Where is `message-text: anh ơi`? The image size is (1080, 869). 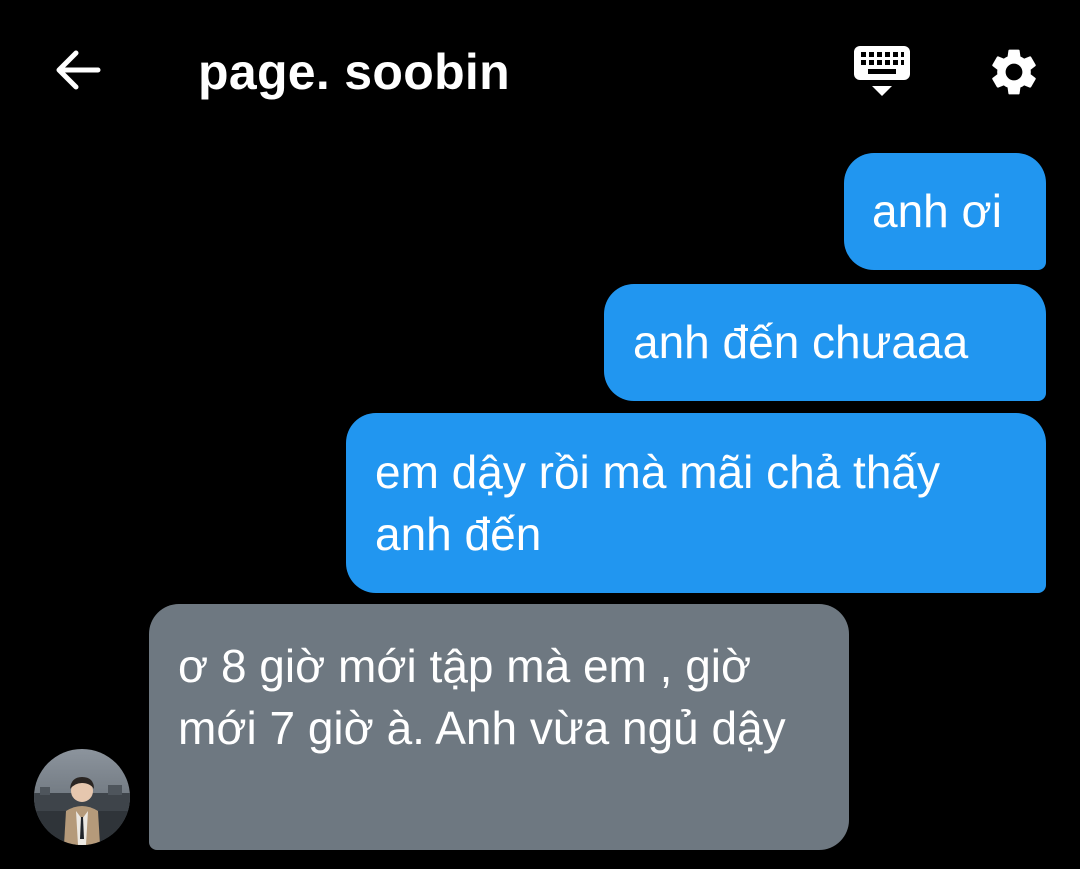 message-text: anh ơi is located at coordinates (937, 211).